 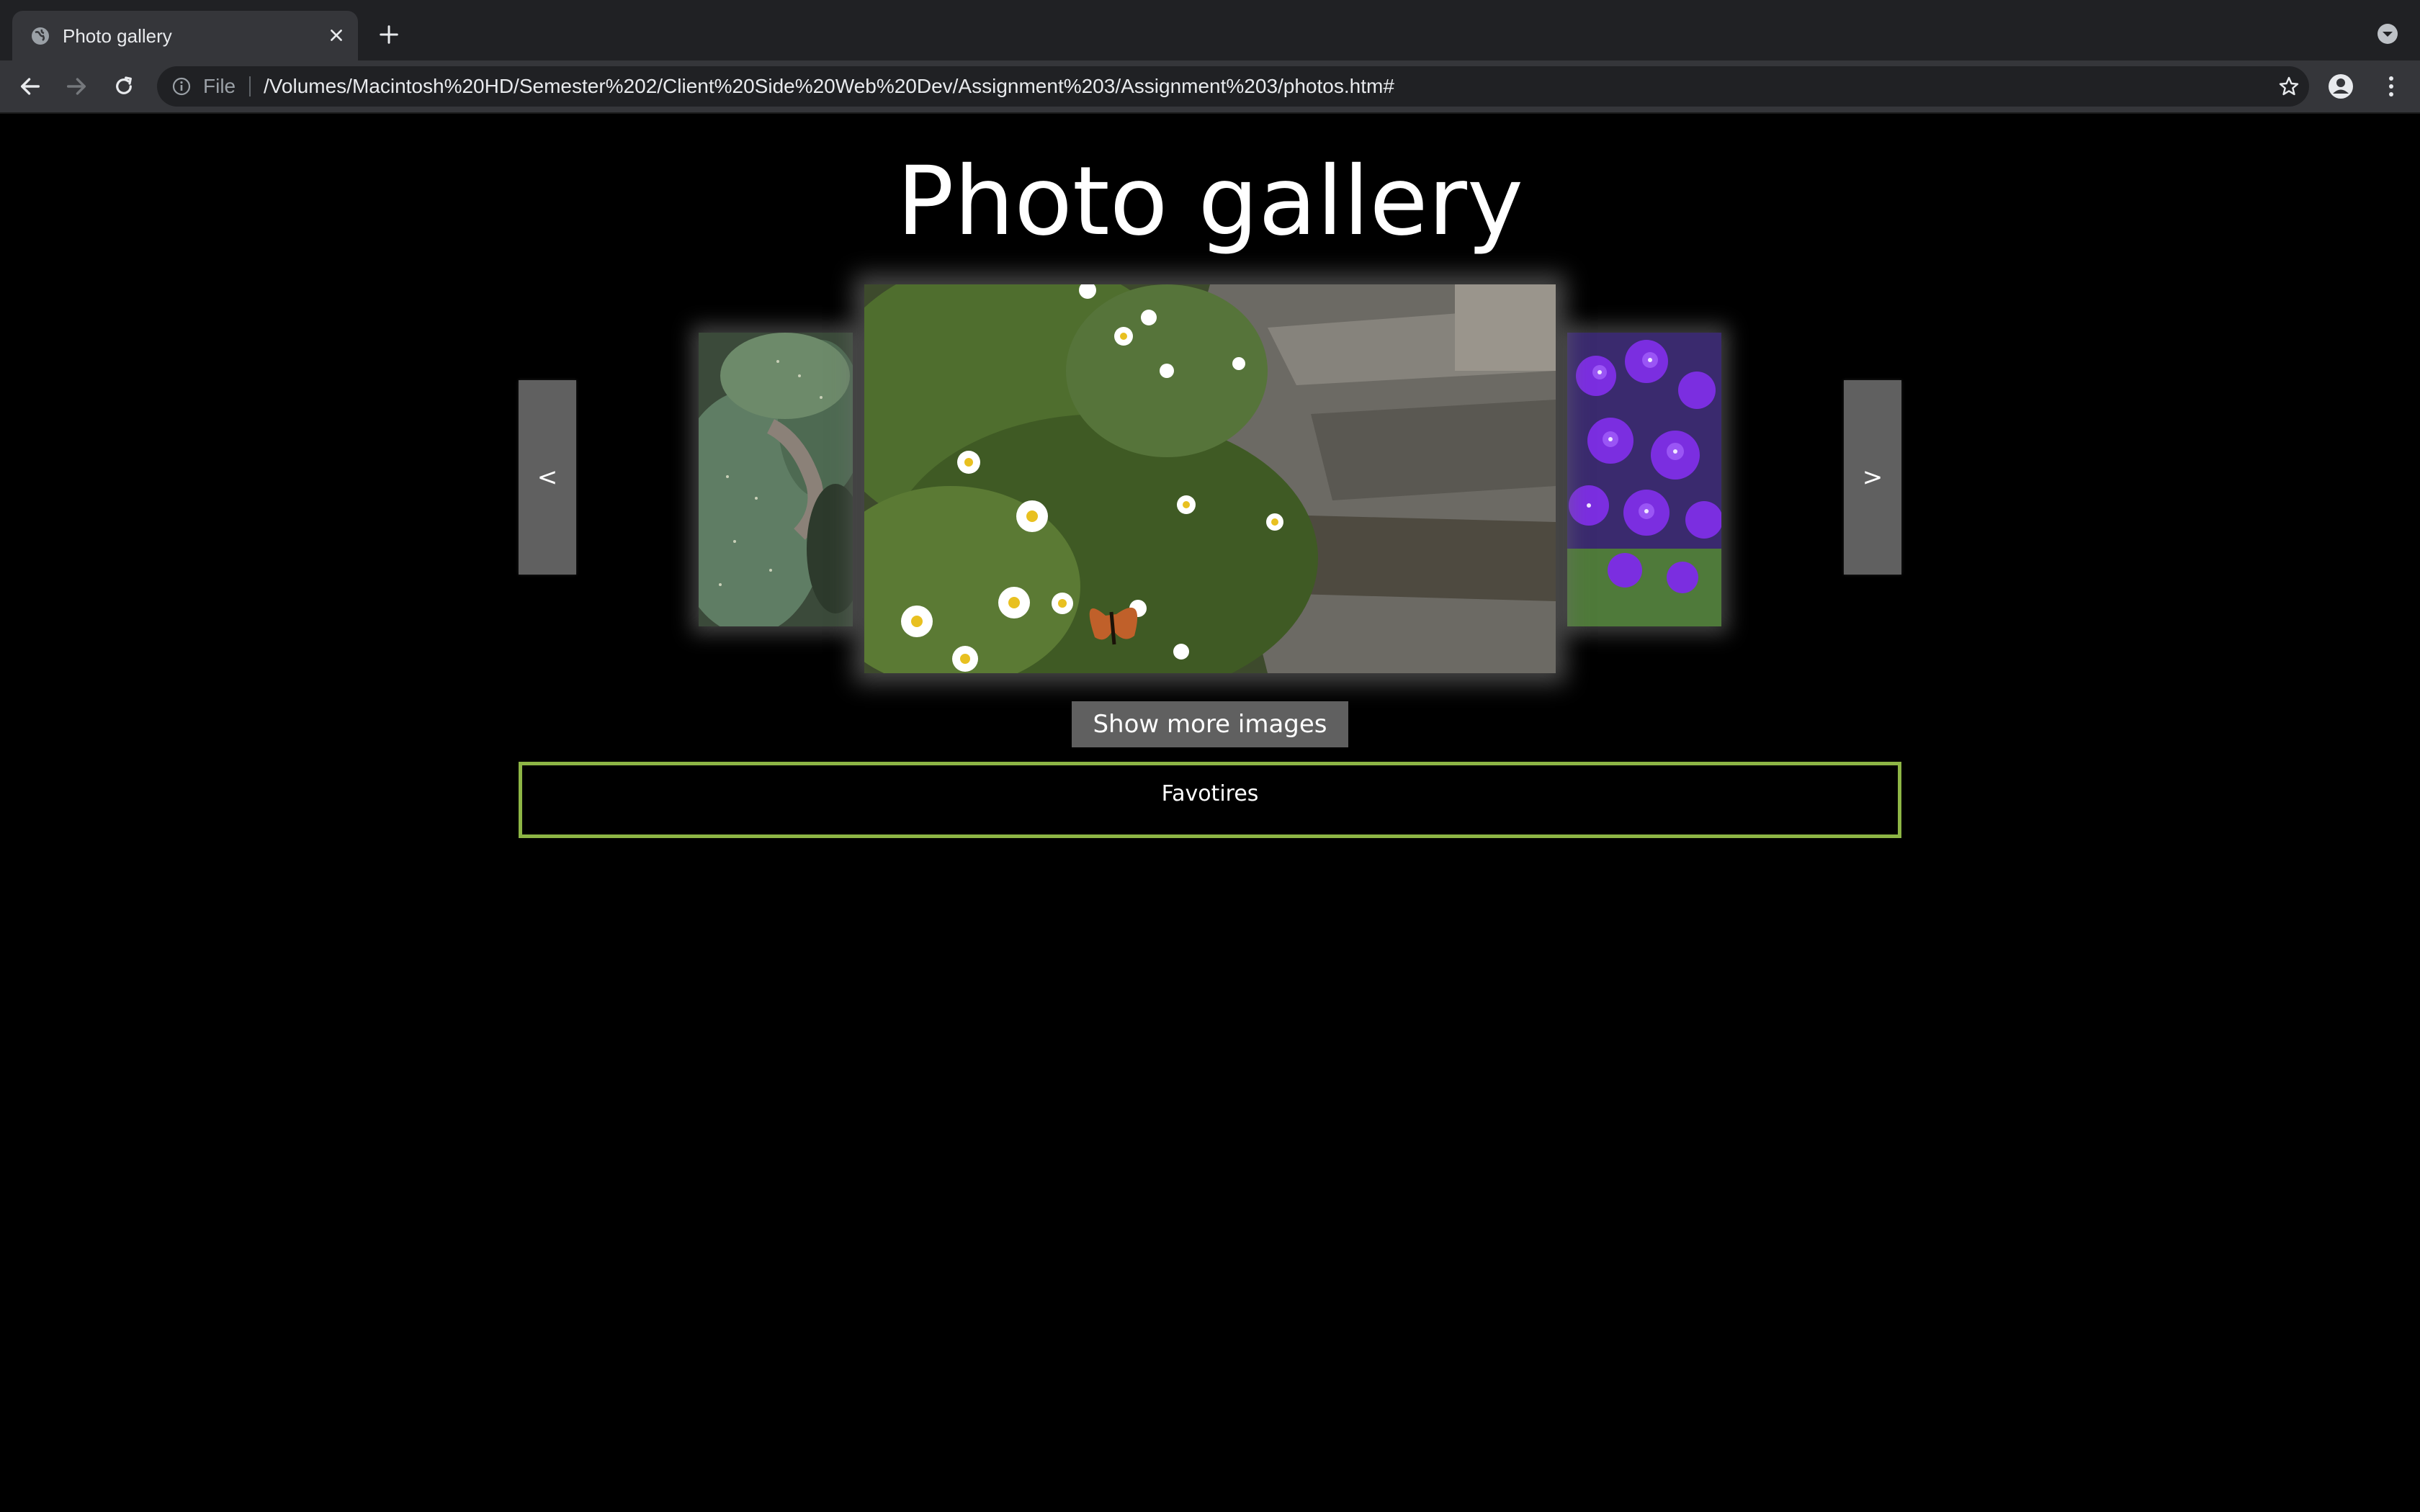 What do you see at coordinates (30, 86) in the screenshot?
I see `back-icon` at bounding box center [30, 86].